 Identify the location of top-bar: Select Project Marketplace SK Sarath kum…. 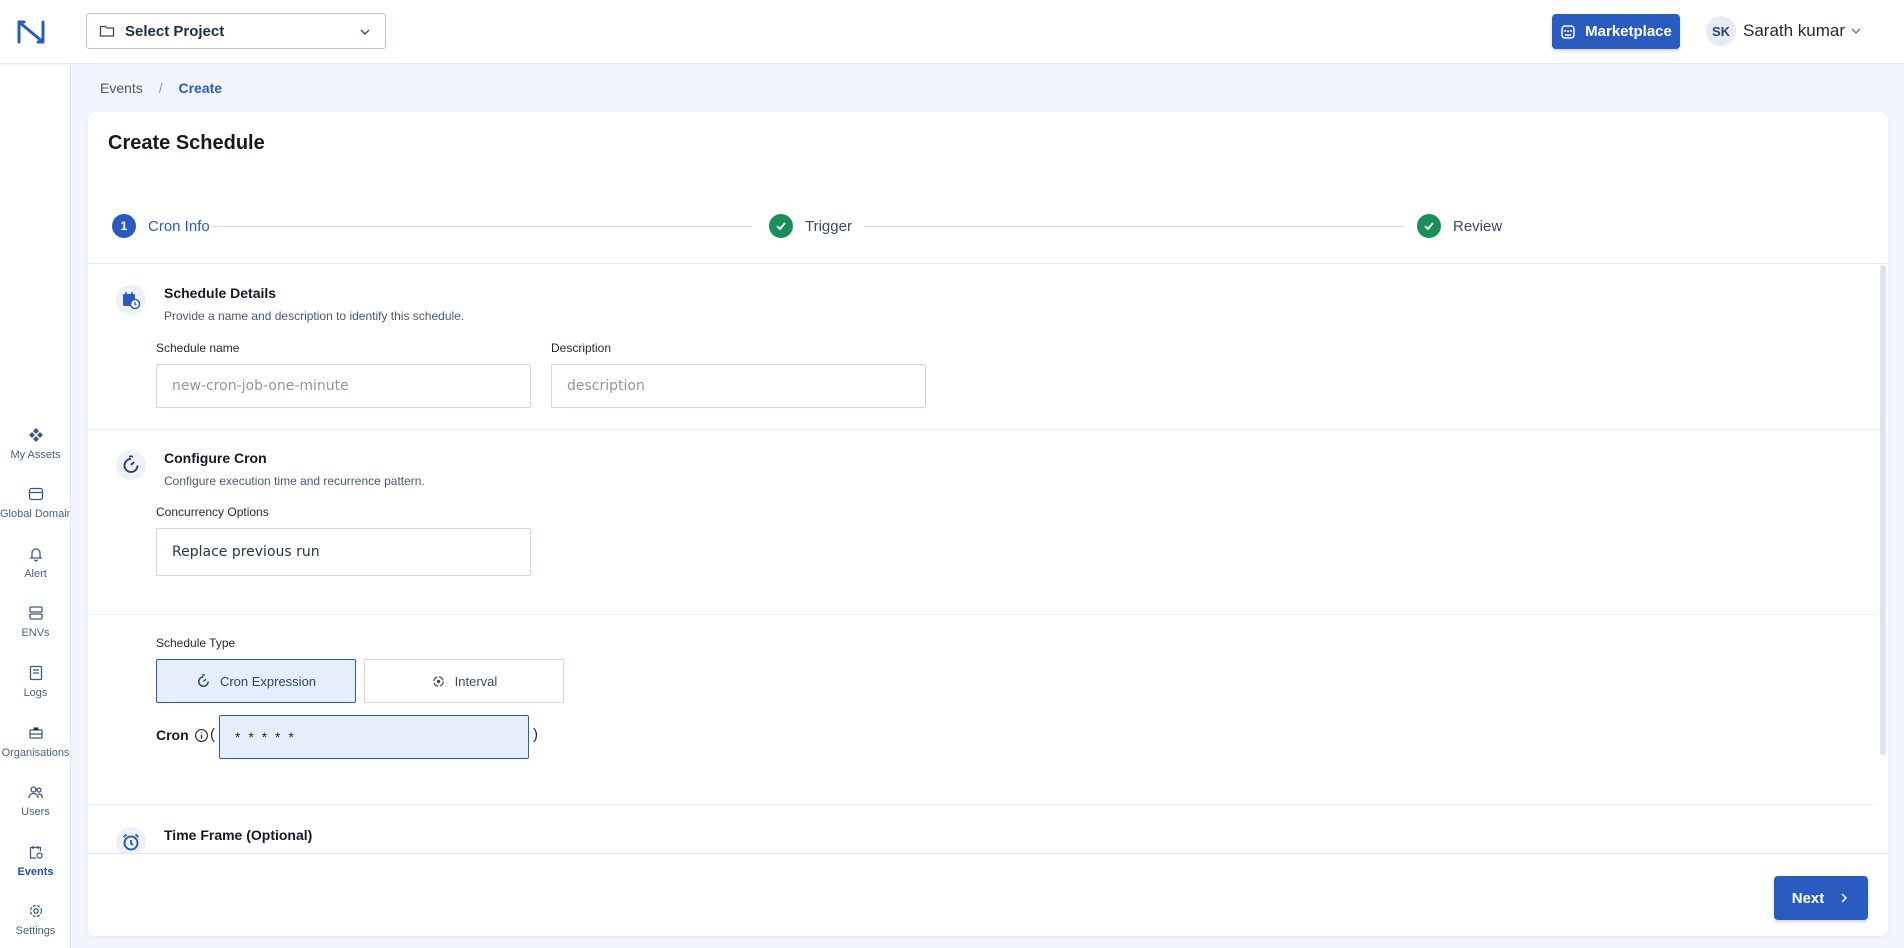
(952, 32).